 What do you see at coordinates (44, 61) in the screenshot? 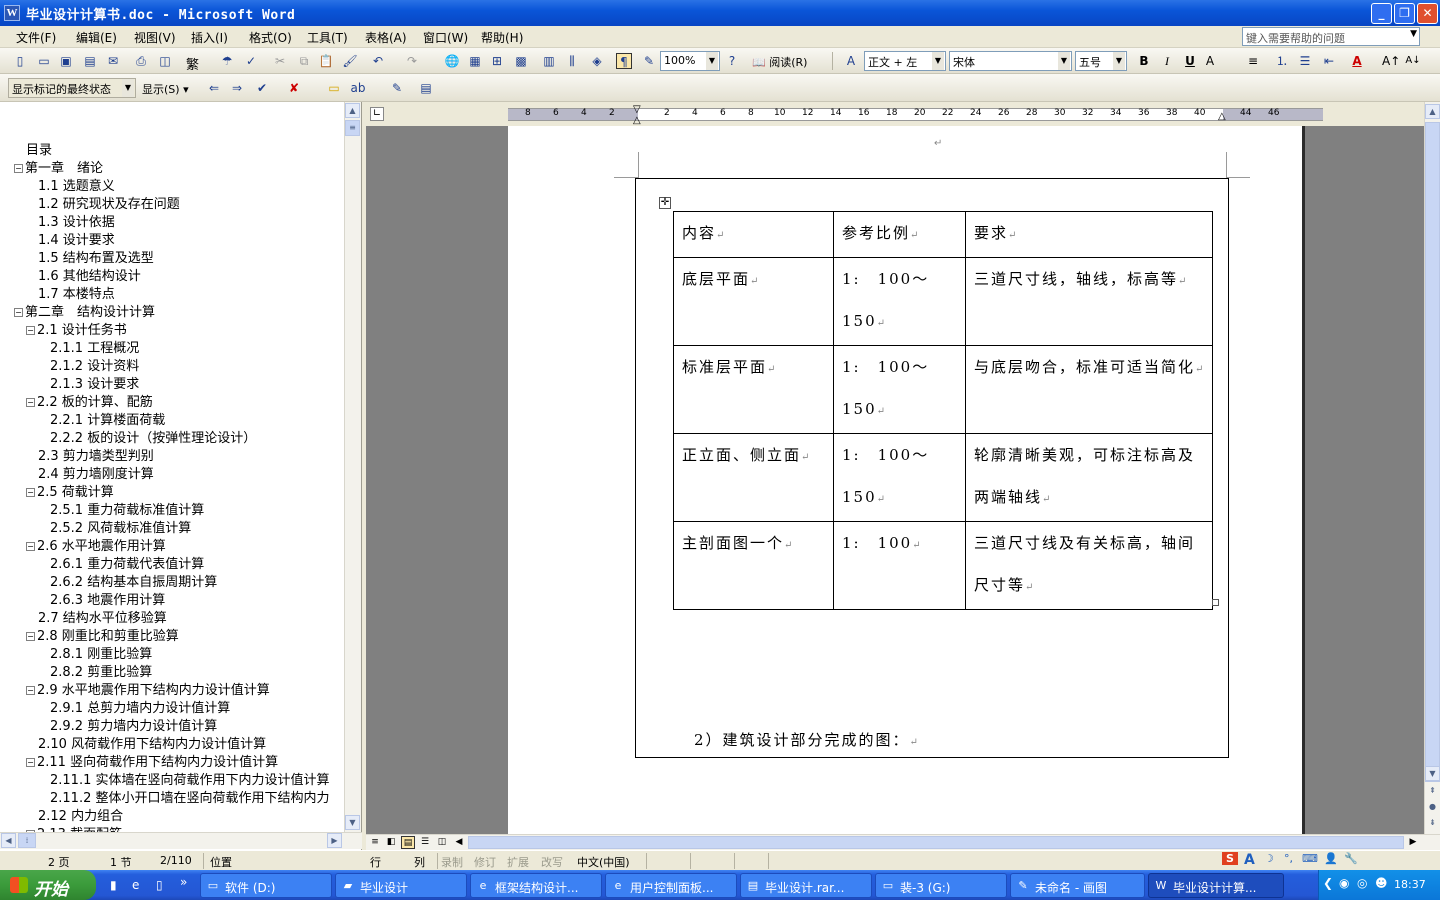
I see `open-folder-icon: ▭` at bounding box center [44, 61].